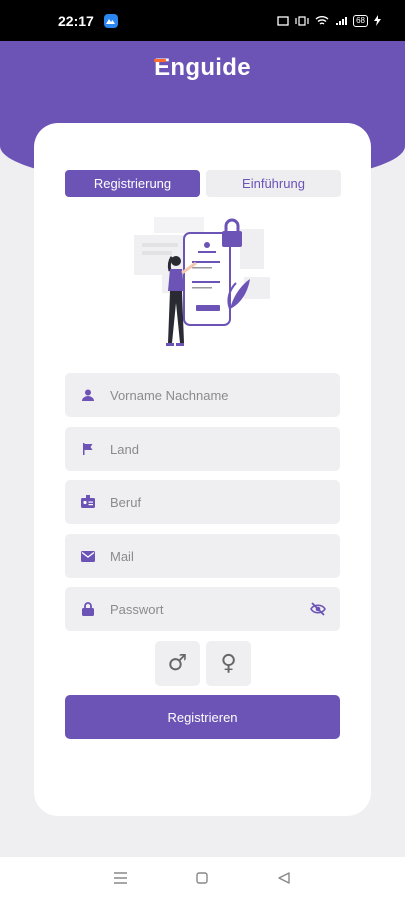  What do you see at coordinates (76, 20) in the screenshot?
I see `status-time: 22:17` at bounding box center [76, 20].